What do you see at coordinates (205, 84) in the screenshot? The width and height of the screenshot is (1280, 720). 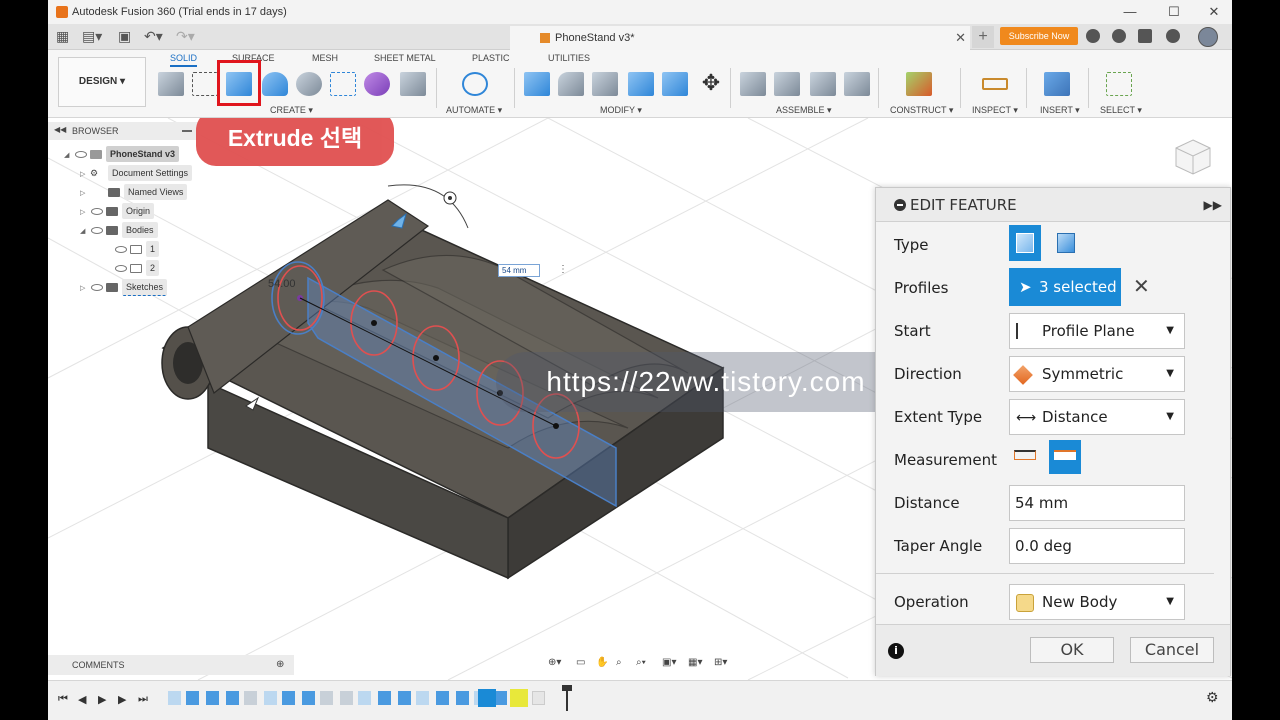 I see `create-sketch-icon` at bounding box center [205, 84].